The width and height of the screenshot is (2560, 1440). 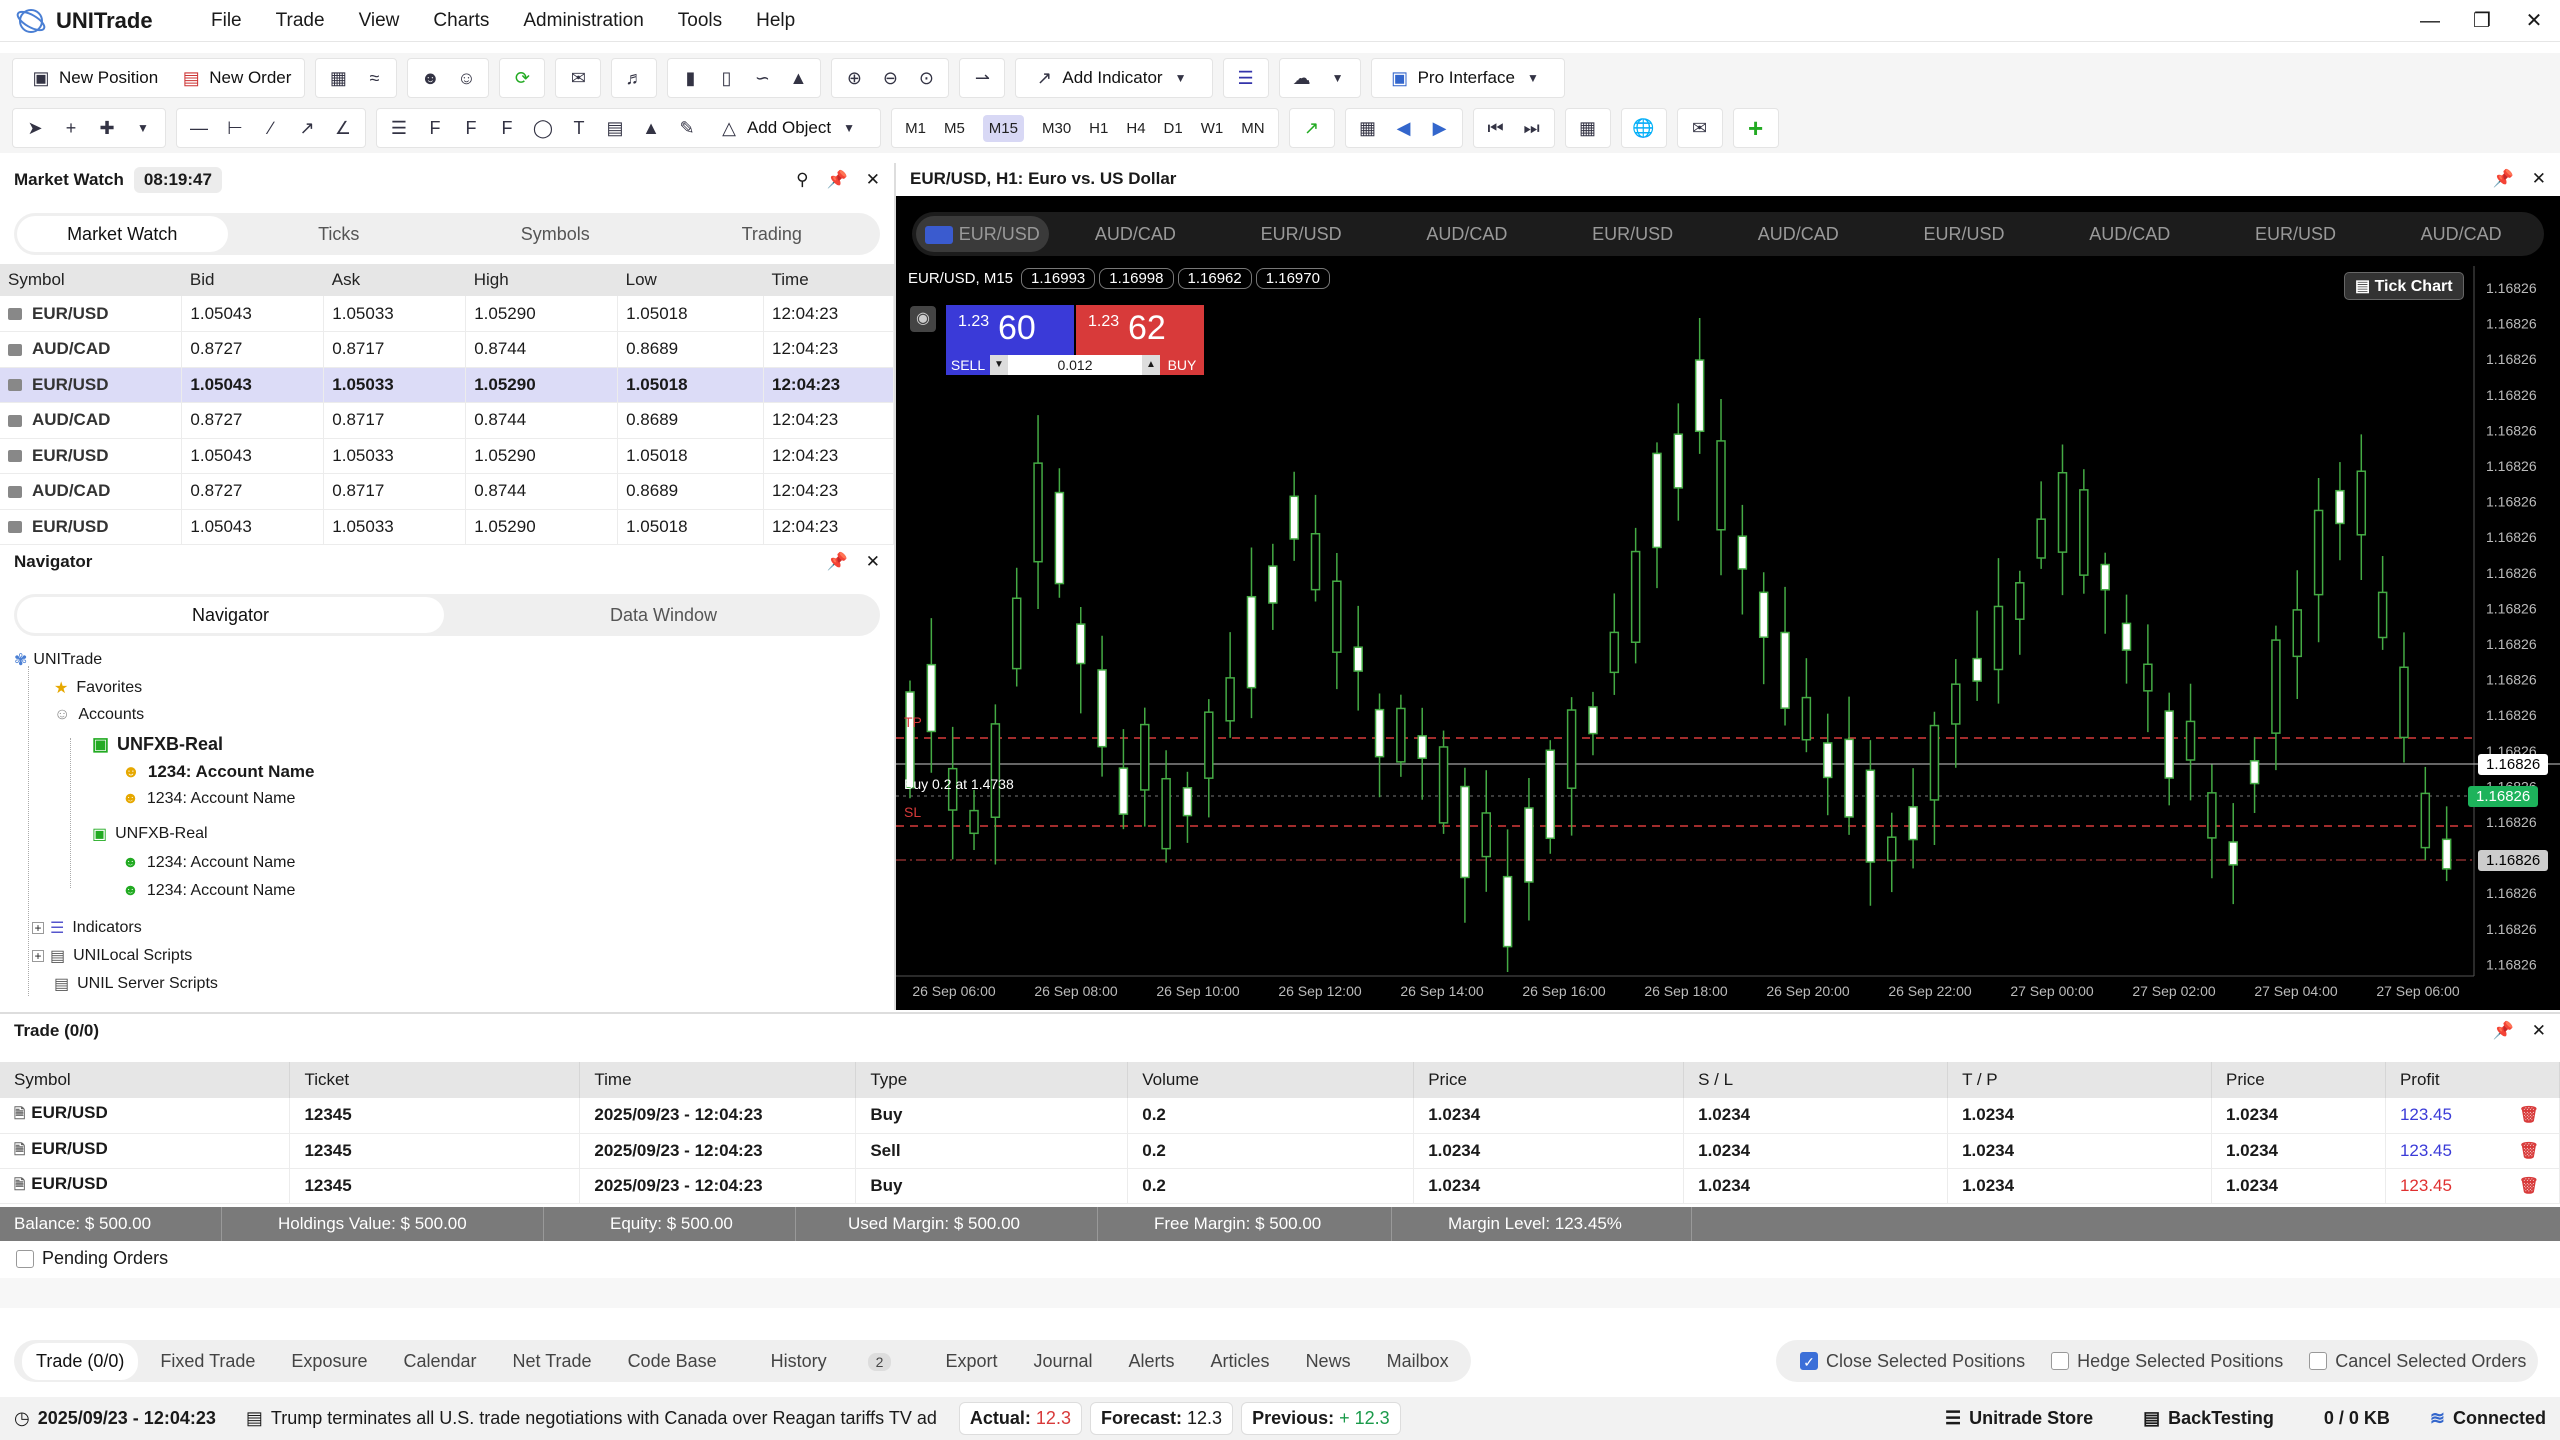 I want to click on tree-account-3: ☻ 1234: Account Name, so click(x=208, y=863).